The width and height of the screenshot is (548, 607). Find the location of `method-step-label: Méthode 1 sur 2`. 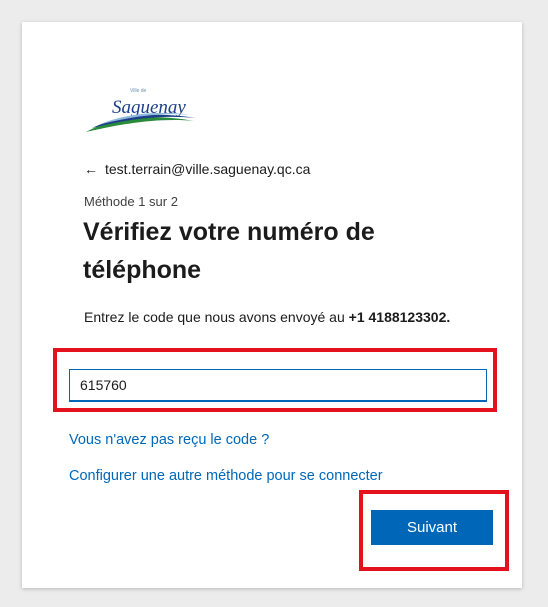

method-step-label: Méthode 1 sur 2 is located at coordinates (131, 201).